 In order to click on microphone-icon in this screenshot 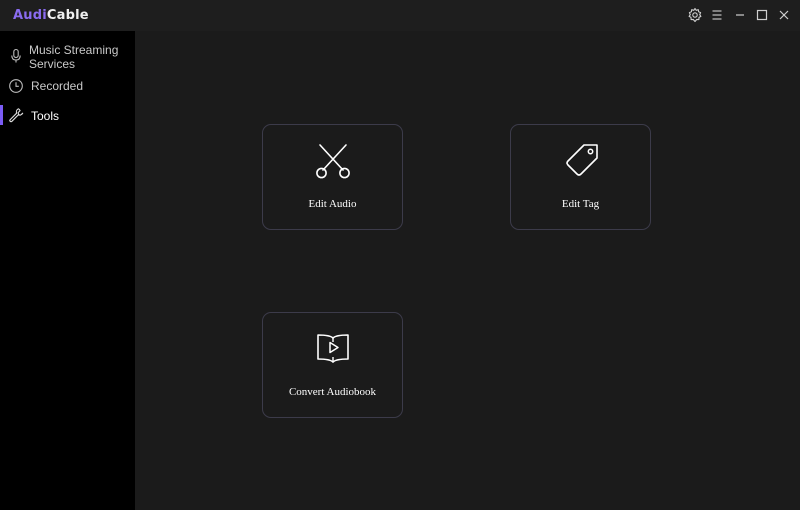, I will do `click(16, 56)`.